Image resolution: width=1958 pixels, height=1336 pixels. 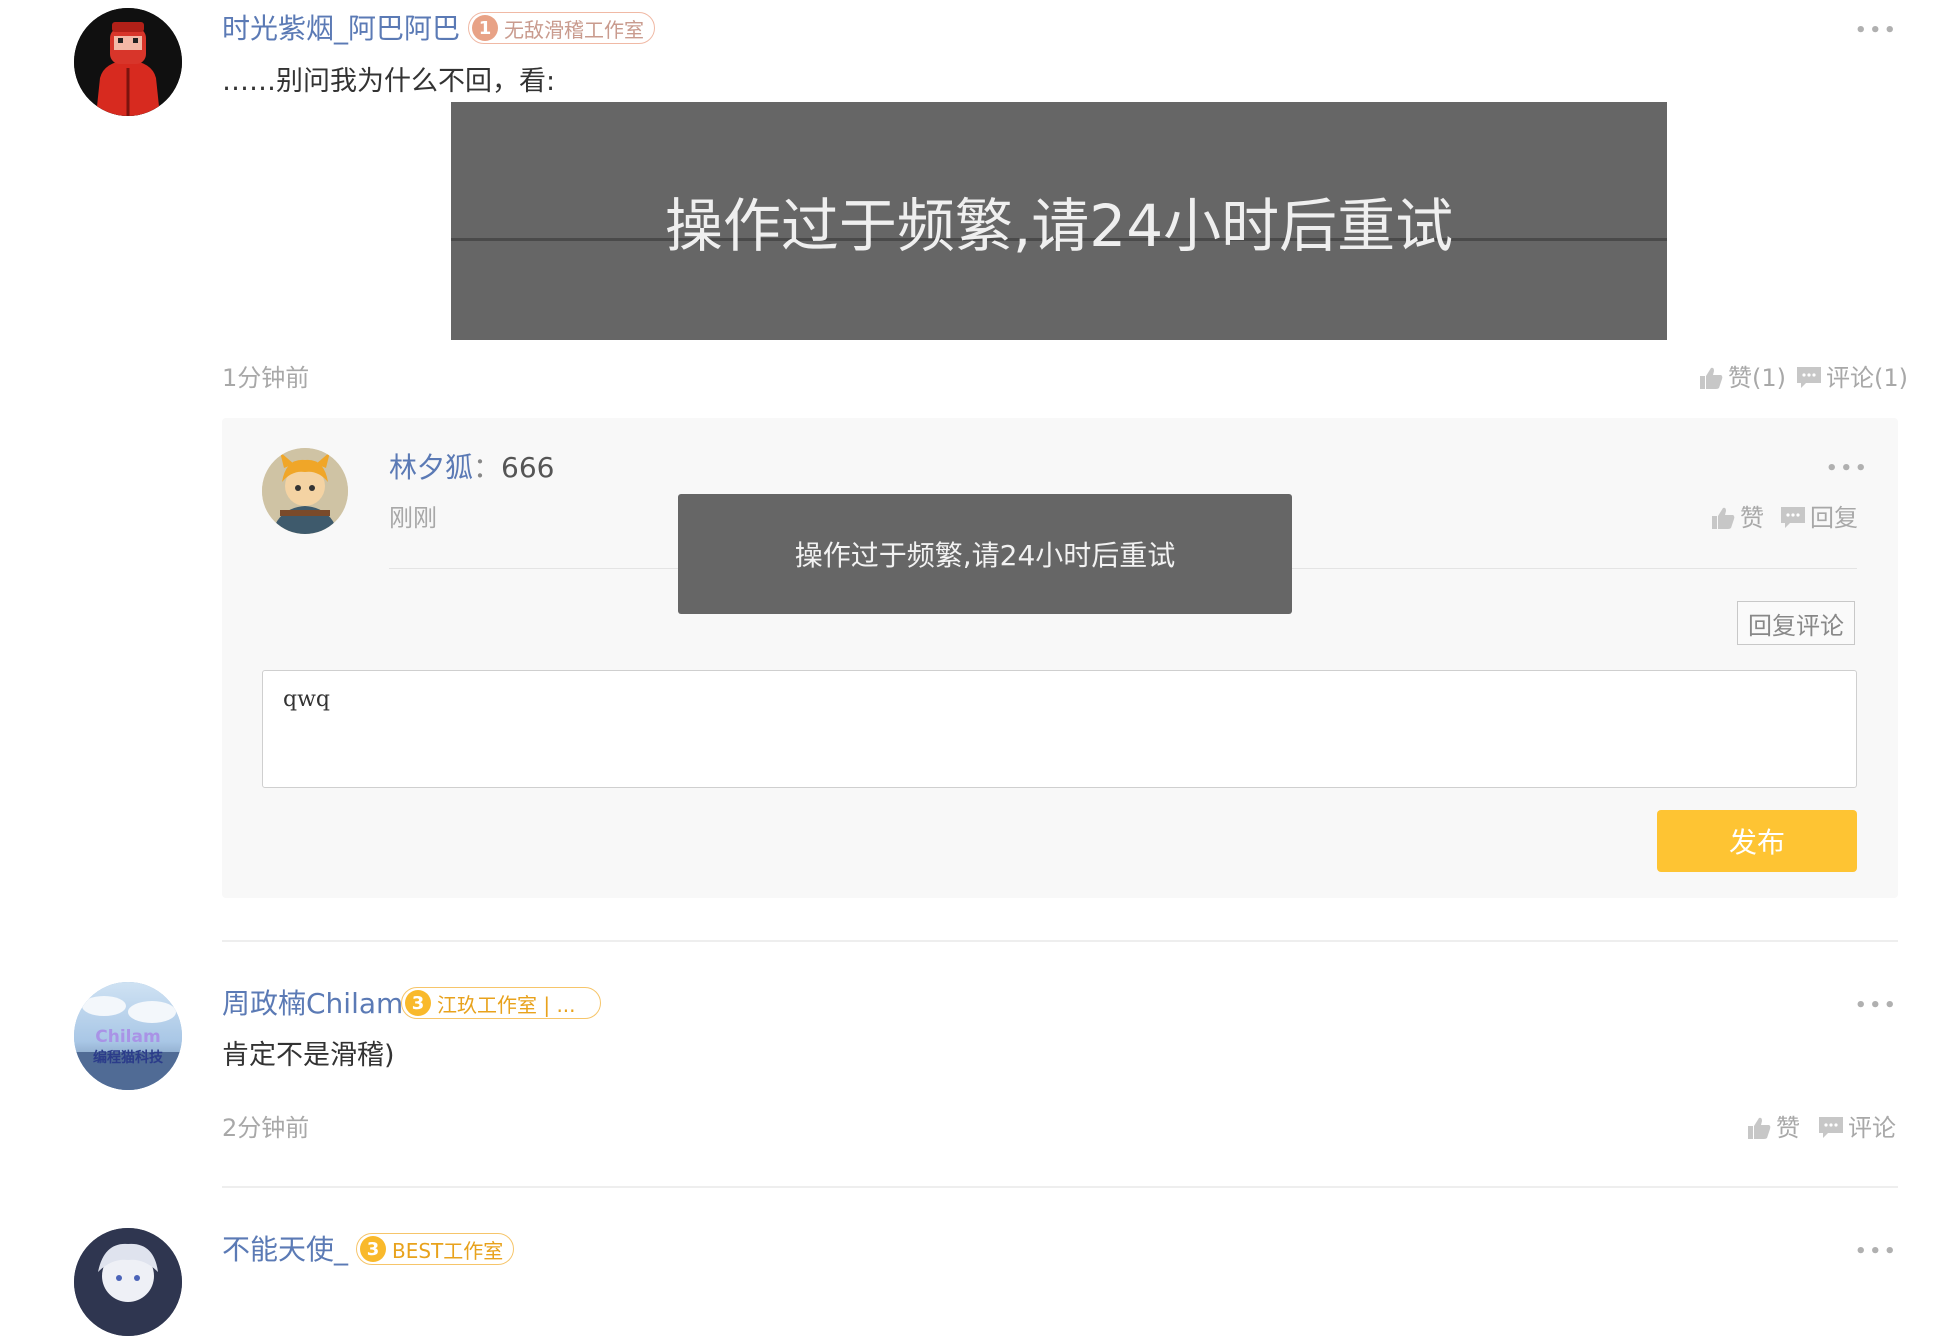 I want to click on comment-image: 操作过于频繁,请24小时后重试, so click(x=1059, y=221).